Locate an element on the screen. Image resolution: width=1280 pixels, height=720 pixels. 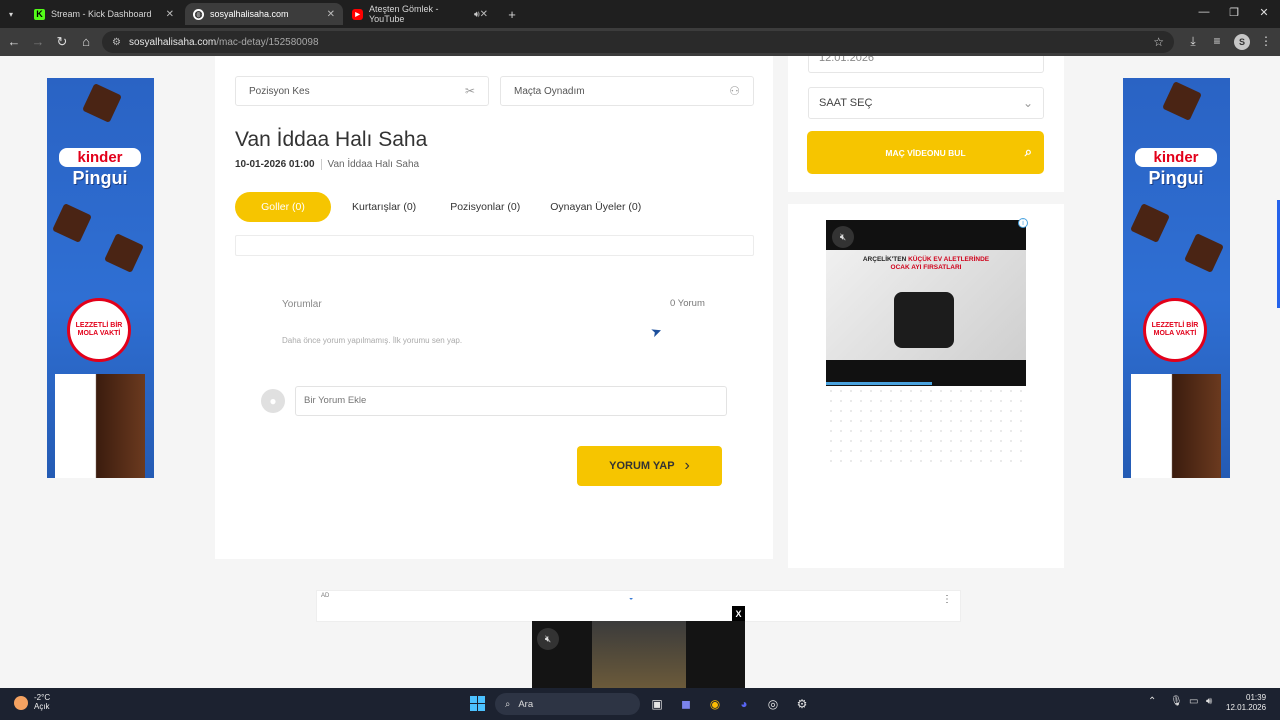
home-icon: ⌂ is located at coordinates (86, 41).